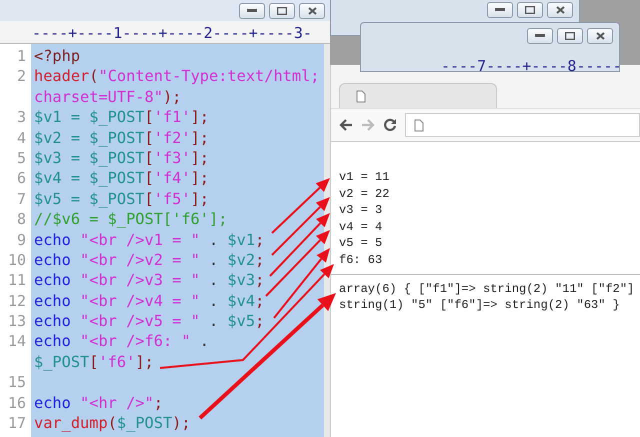  Describe the element at coordinates (112, 423) in the screenshot. I see `code-line: var_dump($_POST);` at that location.